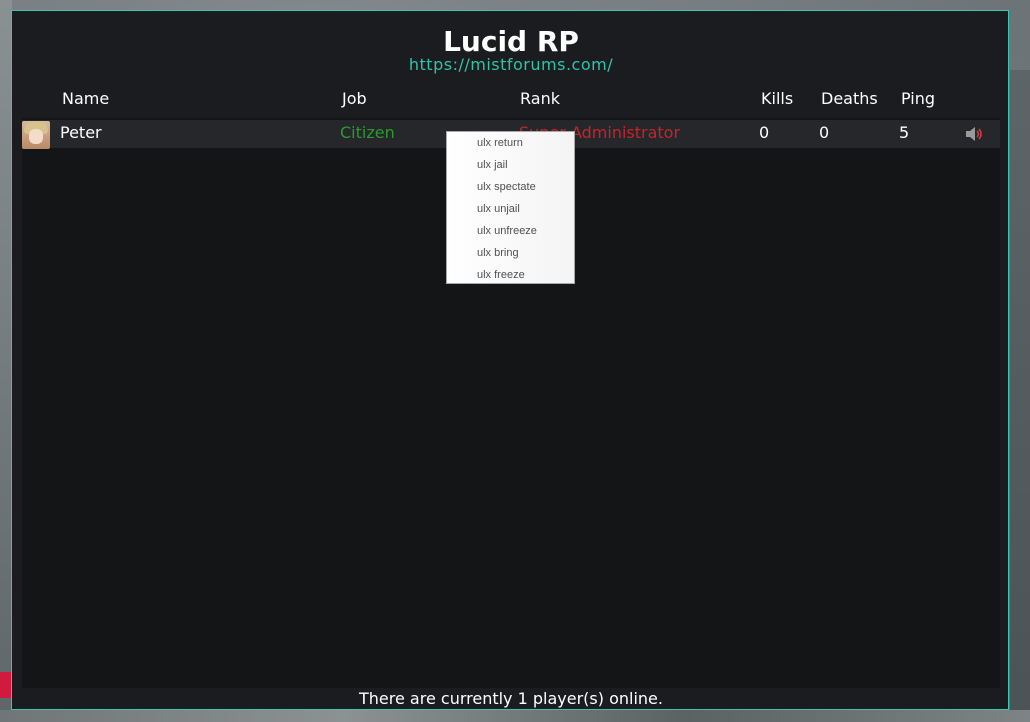 This screenshot has width=1030, height=722. I want to click on menu-item-ulx-unfreeze: ulx unfreeze, so click(510, 231).